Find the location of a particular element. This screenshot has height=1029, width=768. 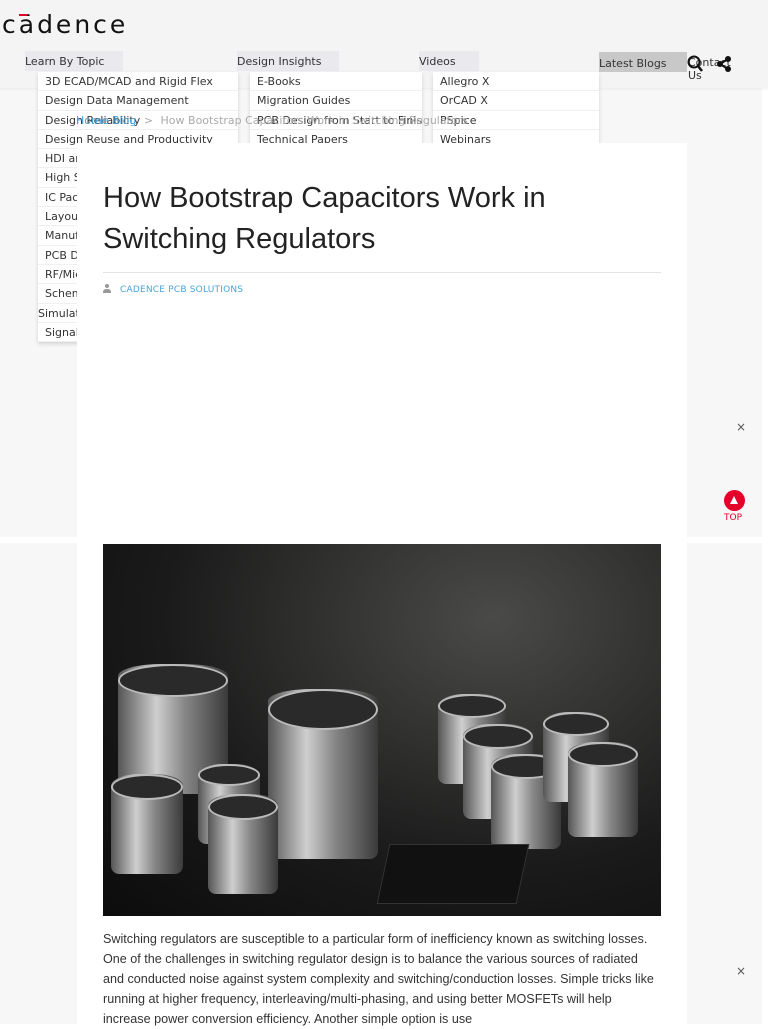

breadcrumb-home: Home is located at coordinates (92, 120).